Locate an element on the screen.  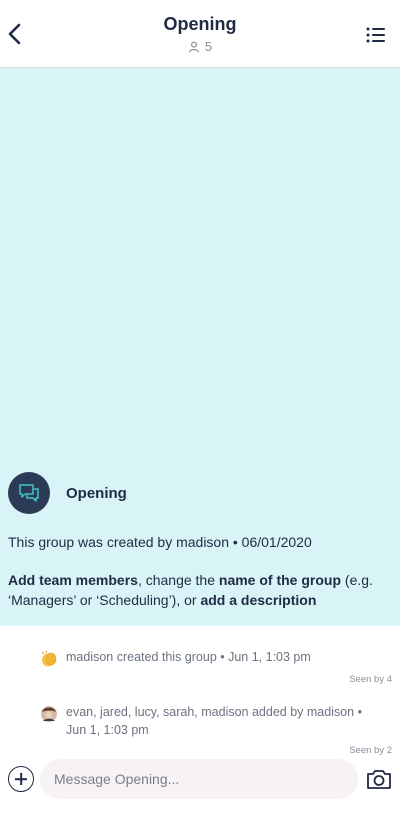
add-description-link: add a description is located at coordinates (258, 600).